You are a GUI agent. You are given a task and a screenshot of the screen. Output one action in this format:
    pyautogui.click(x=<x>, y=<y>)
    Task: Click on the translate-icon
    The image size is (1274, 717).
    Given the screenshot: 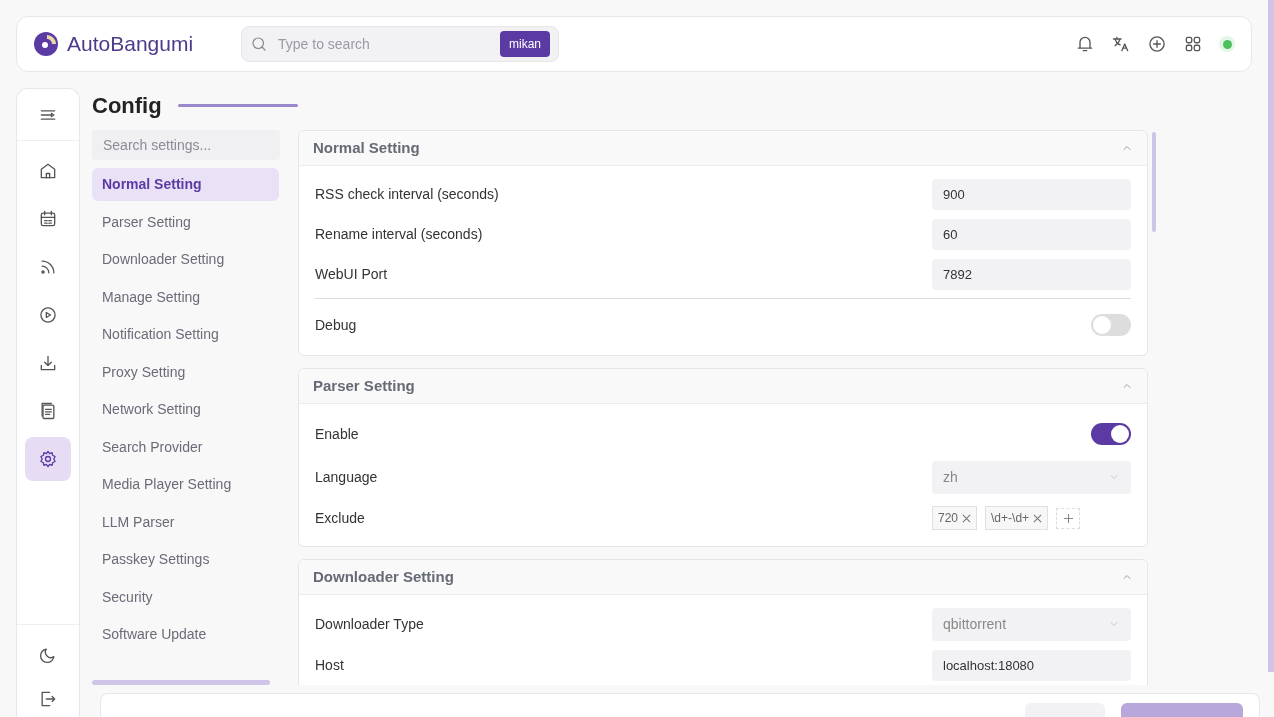 What is the action you would take?
    pyautogui.click(x=1121, y=44)
    